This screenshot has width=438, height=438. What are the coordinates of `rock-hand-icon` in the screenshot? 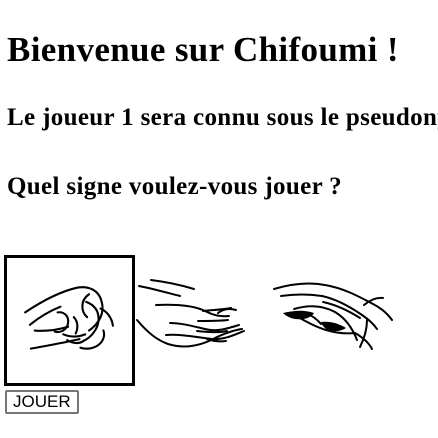 It's located at (69, 318).